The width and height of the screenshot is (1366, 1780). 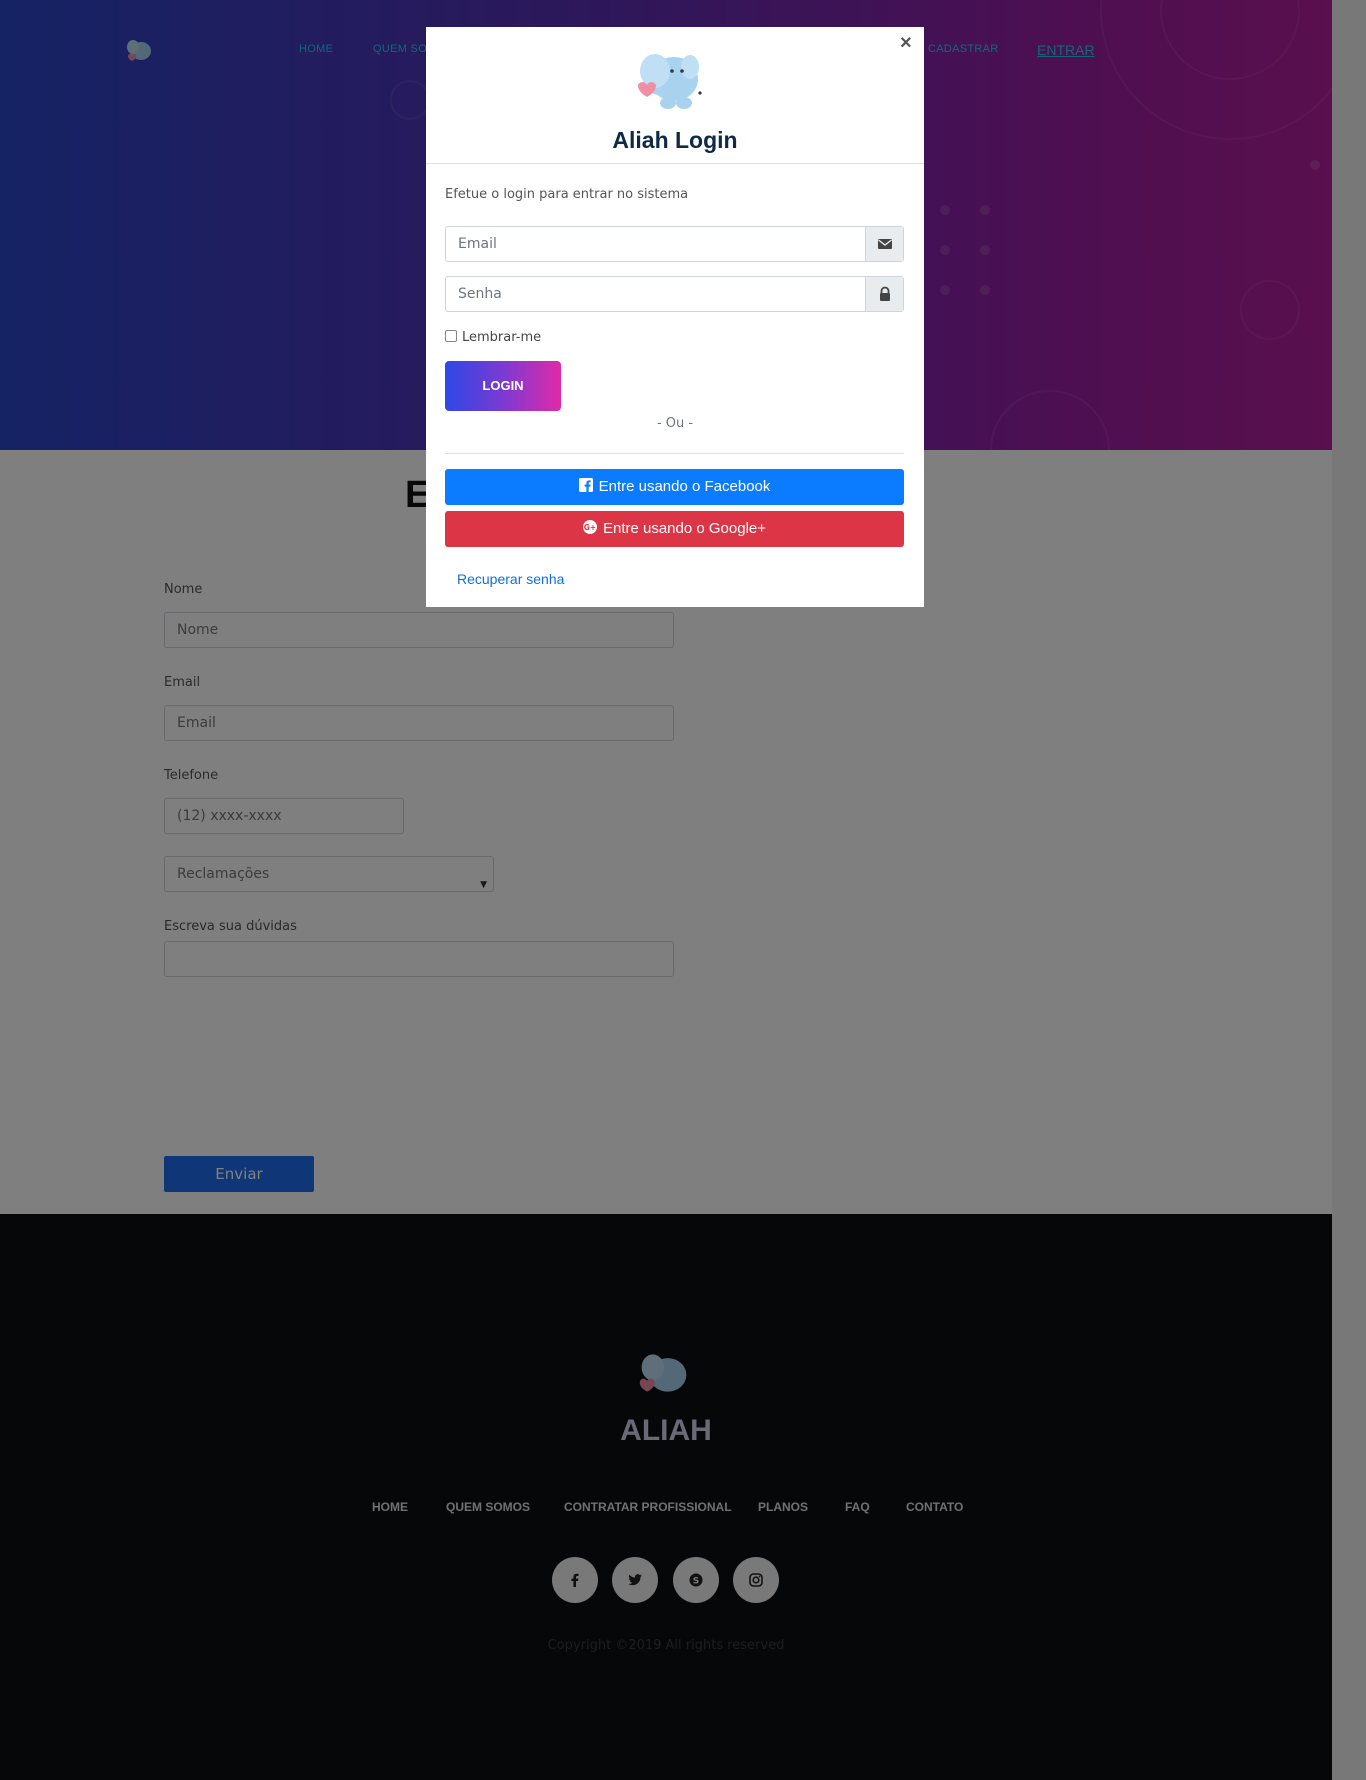 What do you see at coordinates (675, 423) in the screenshot?
I see `or-separator: - Ou -` at bounding box center [675, 423].